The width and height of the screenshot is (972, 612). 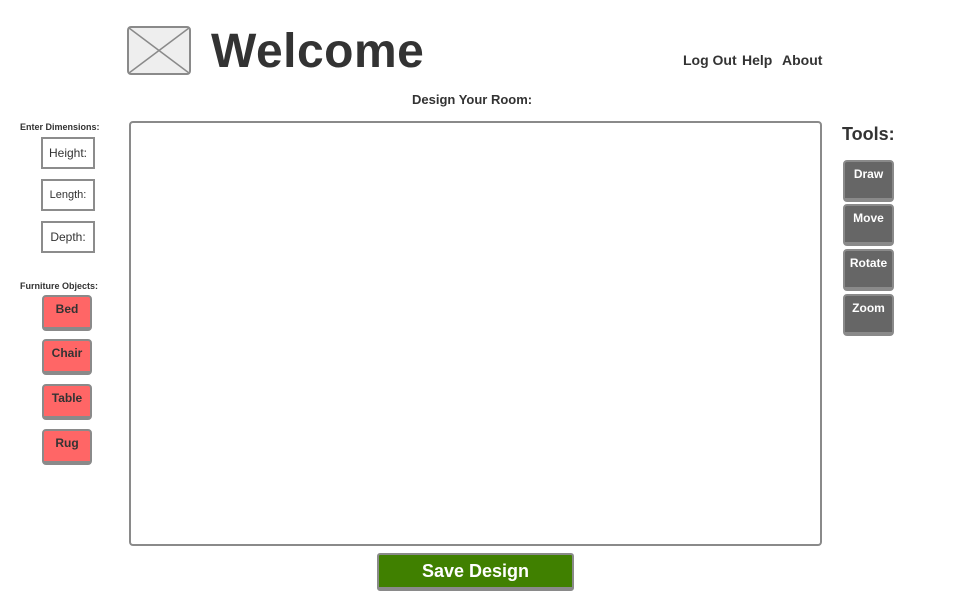 I want to click on design-area-label: Design Your Room:, so click(x=472, y=99).